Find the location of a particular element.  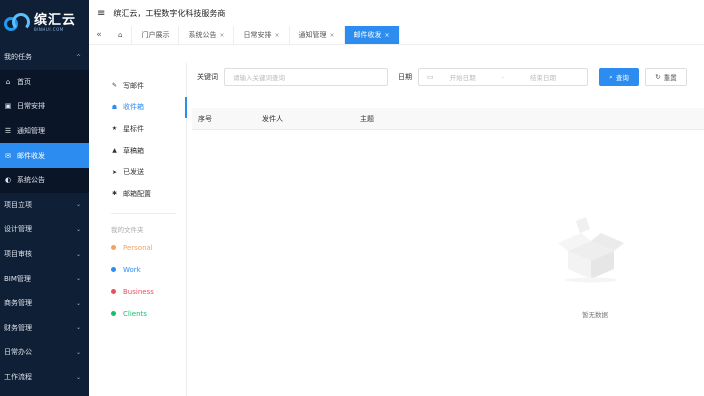

tab: 日常安排 × is located at coordinates (262, 35).